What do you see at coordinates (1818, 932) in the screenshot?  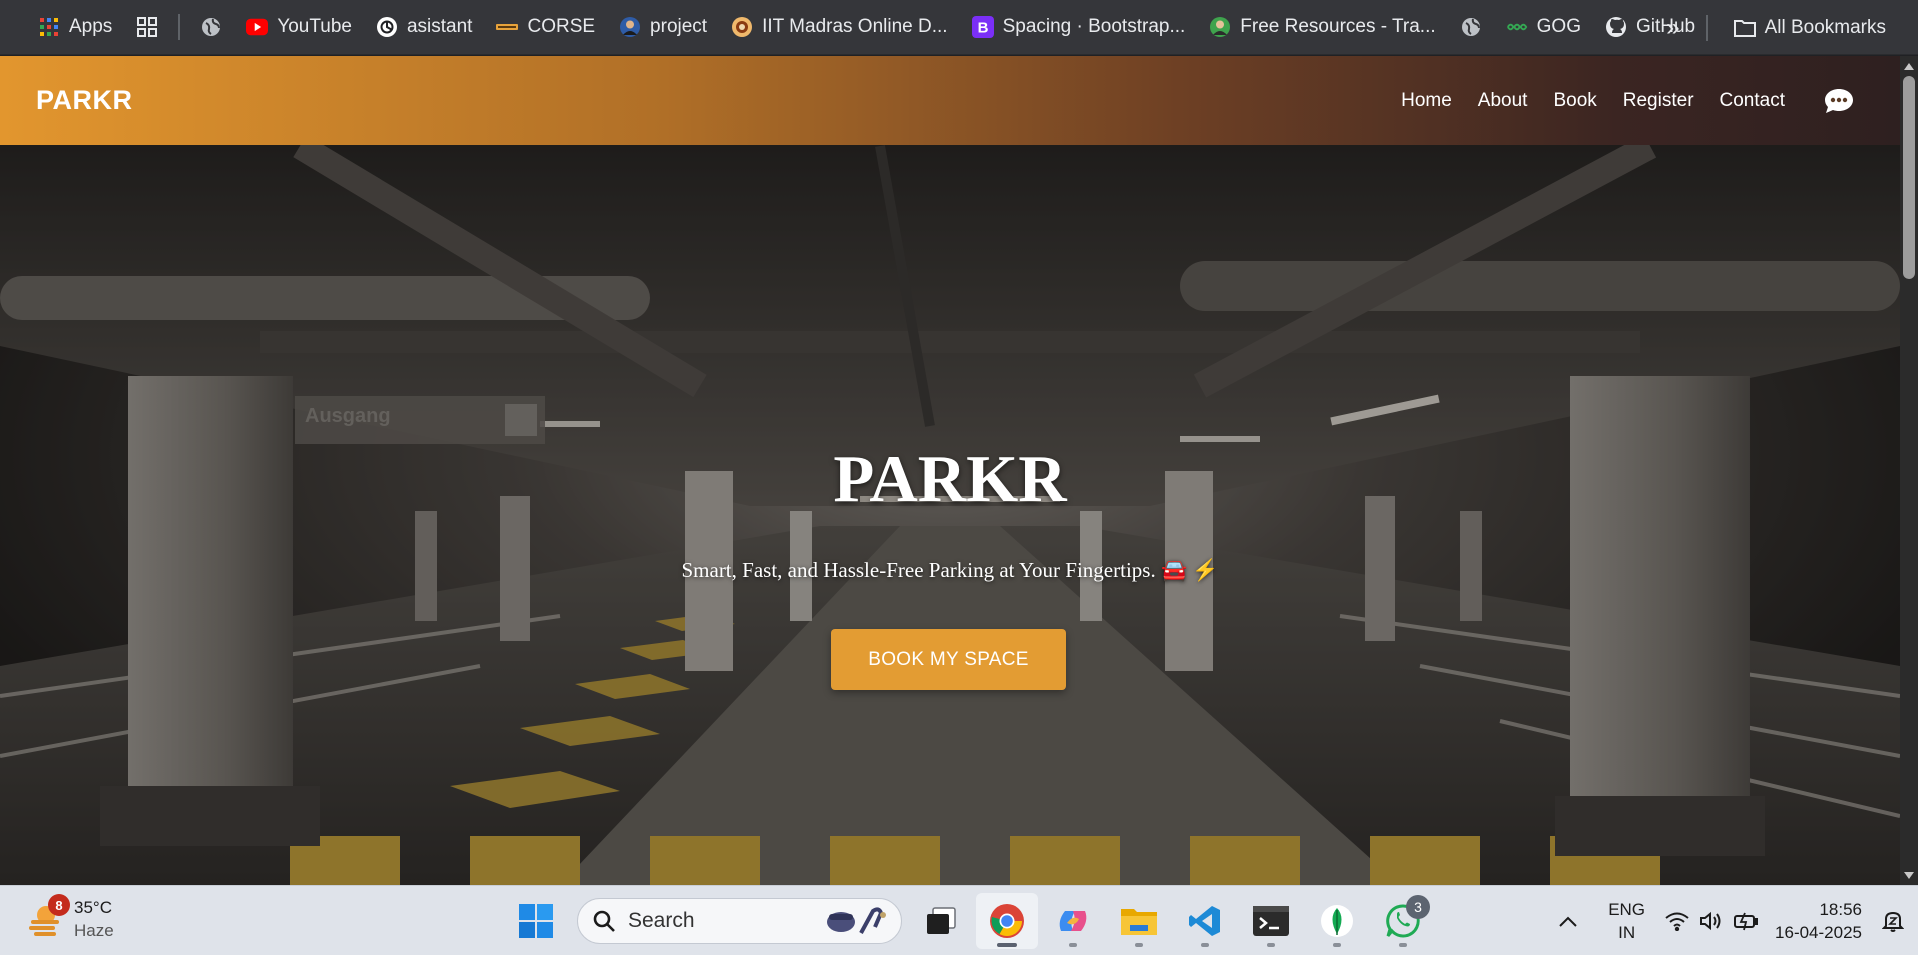 I see `clock-date: 16-04-2025` at bounding box center [1818, 932].